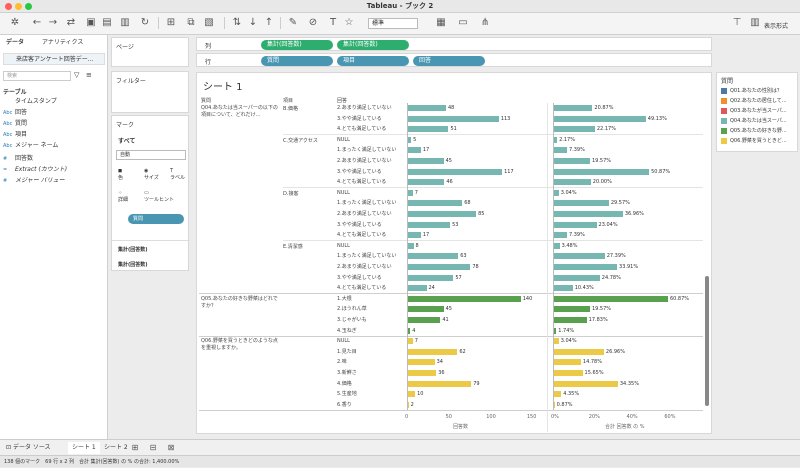 Image resolution: width=800 pixels, height=468 pixels. I want to click on label-button: T ラベル, so click(177, 174).